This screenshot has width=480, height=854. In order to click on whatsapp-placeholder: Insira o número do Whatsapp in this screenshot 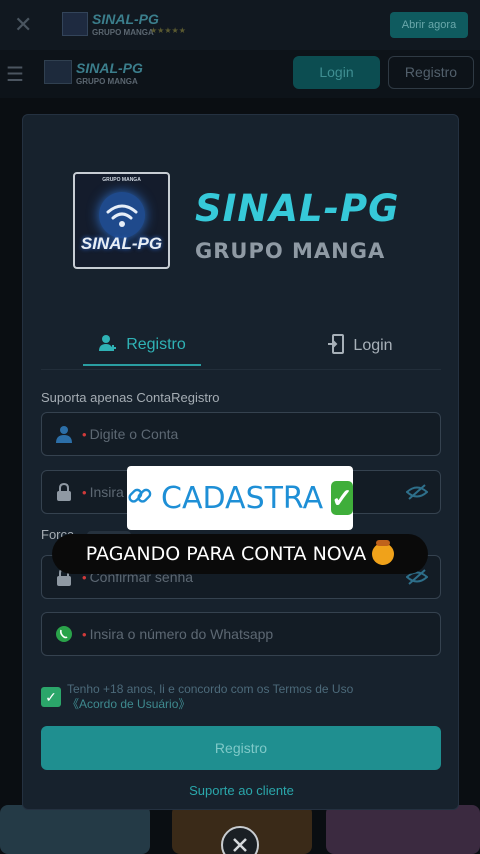, I will do `click(181, 634)`.